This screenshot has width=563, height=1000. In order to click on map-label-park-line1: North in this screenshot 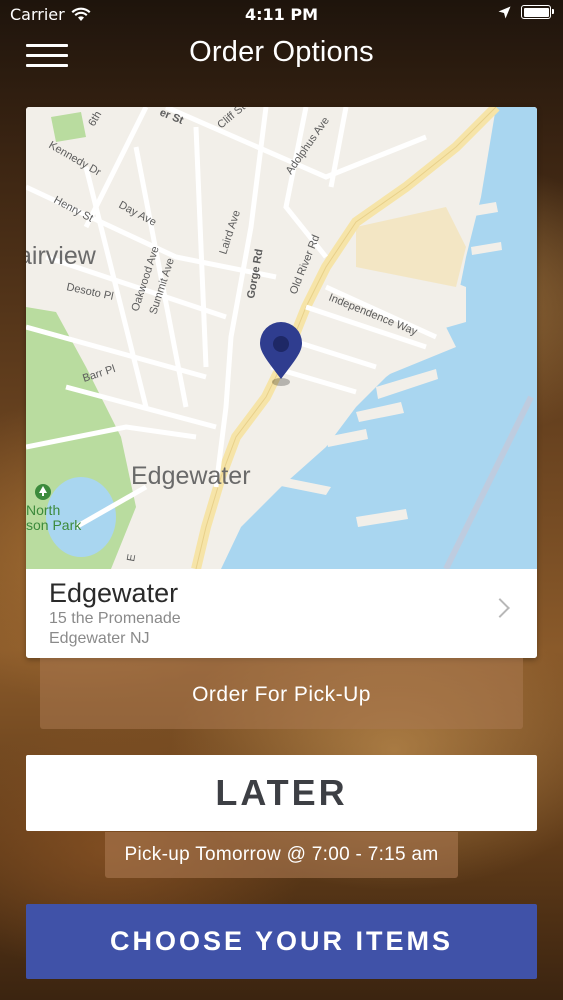, I will do `click(43, 510)`.